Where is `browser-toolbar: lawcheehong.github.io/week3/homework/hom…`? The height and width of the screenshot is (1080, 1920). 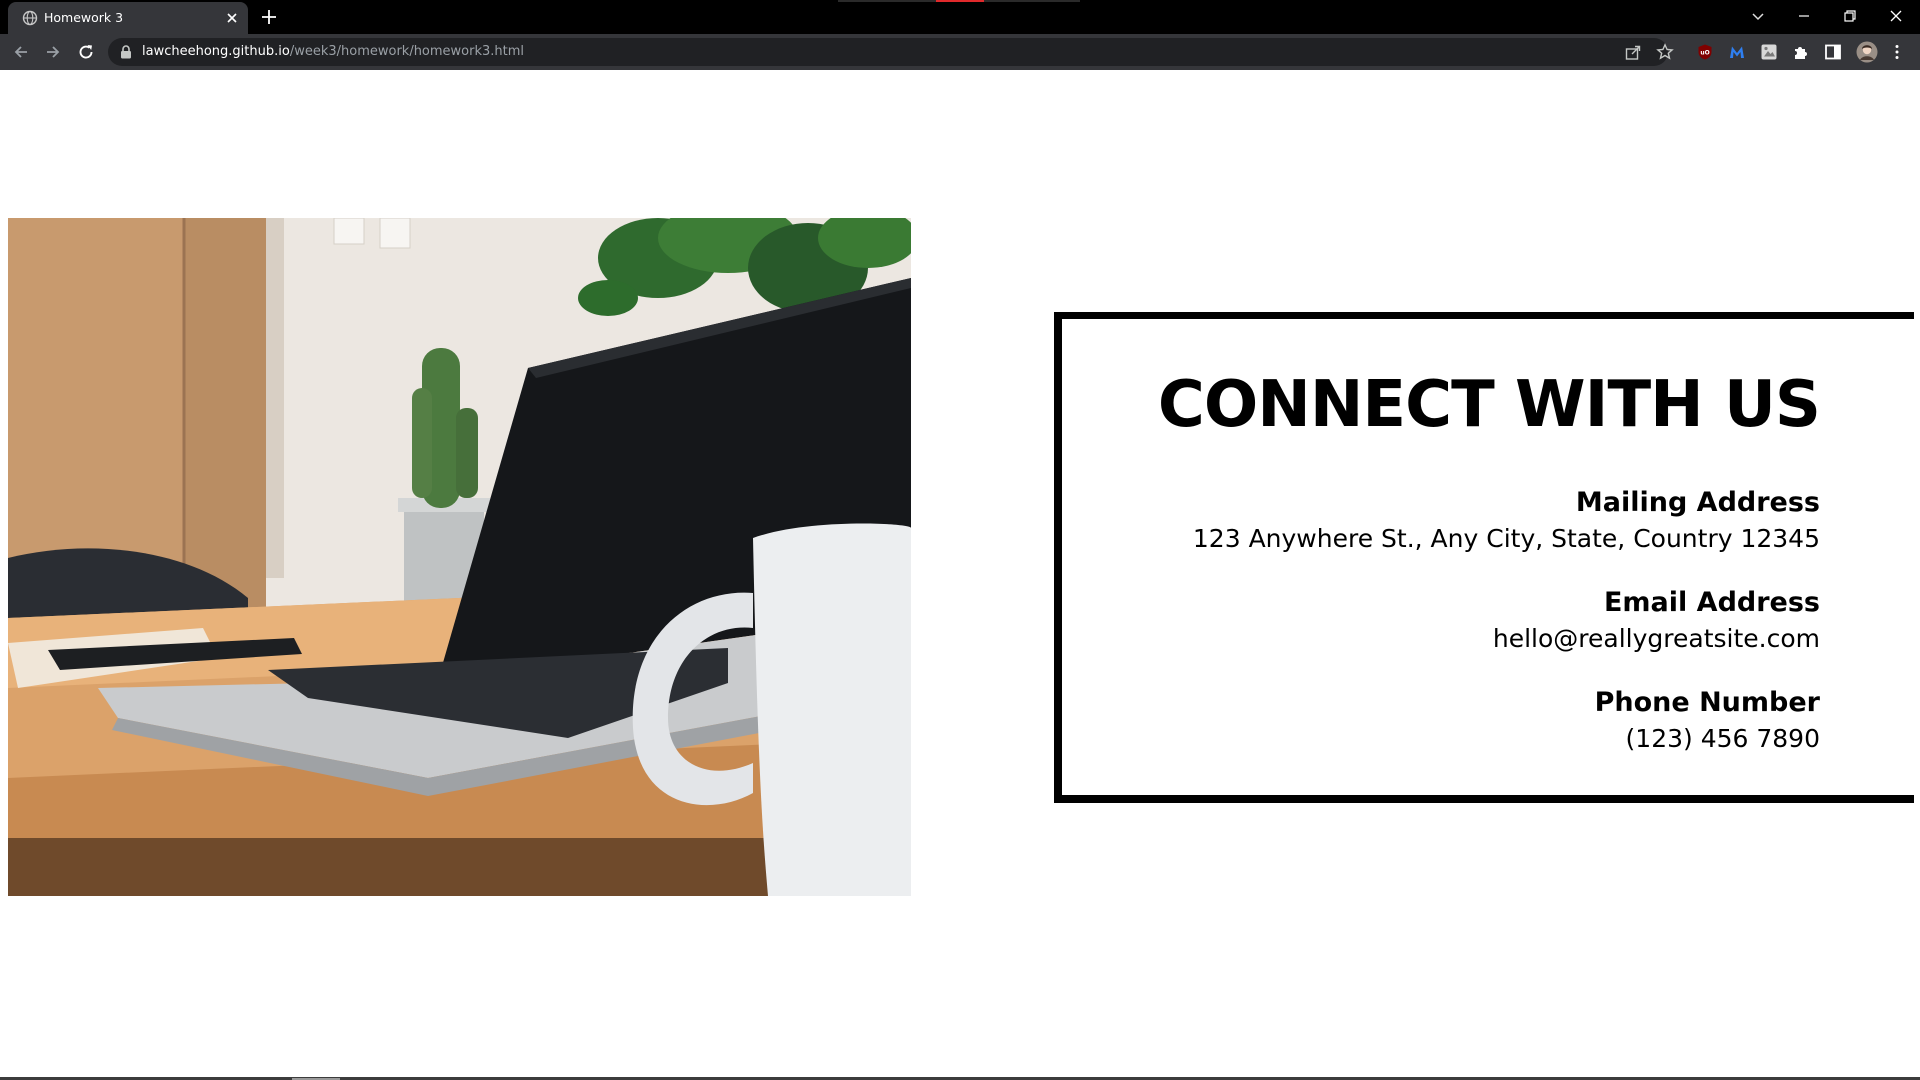
browser-toolbar: lawcheehong.github.io/week3/homework/hom… is located at coordinates (960, 52).